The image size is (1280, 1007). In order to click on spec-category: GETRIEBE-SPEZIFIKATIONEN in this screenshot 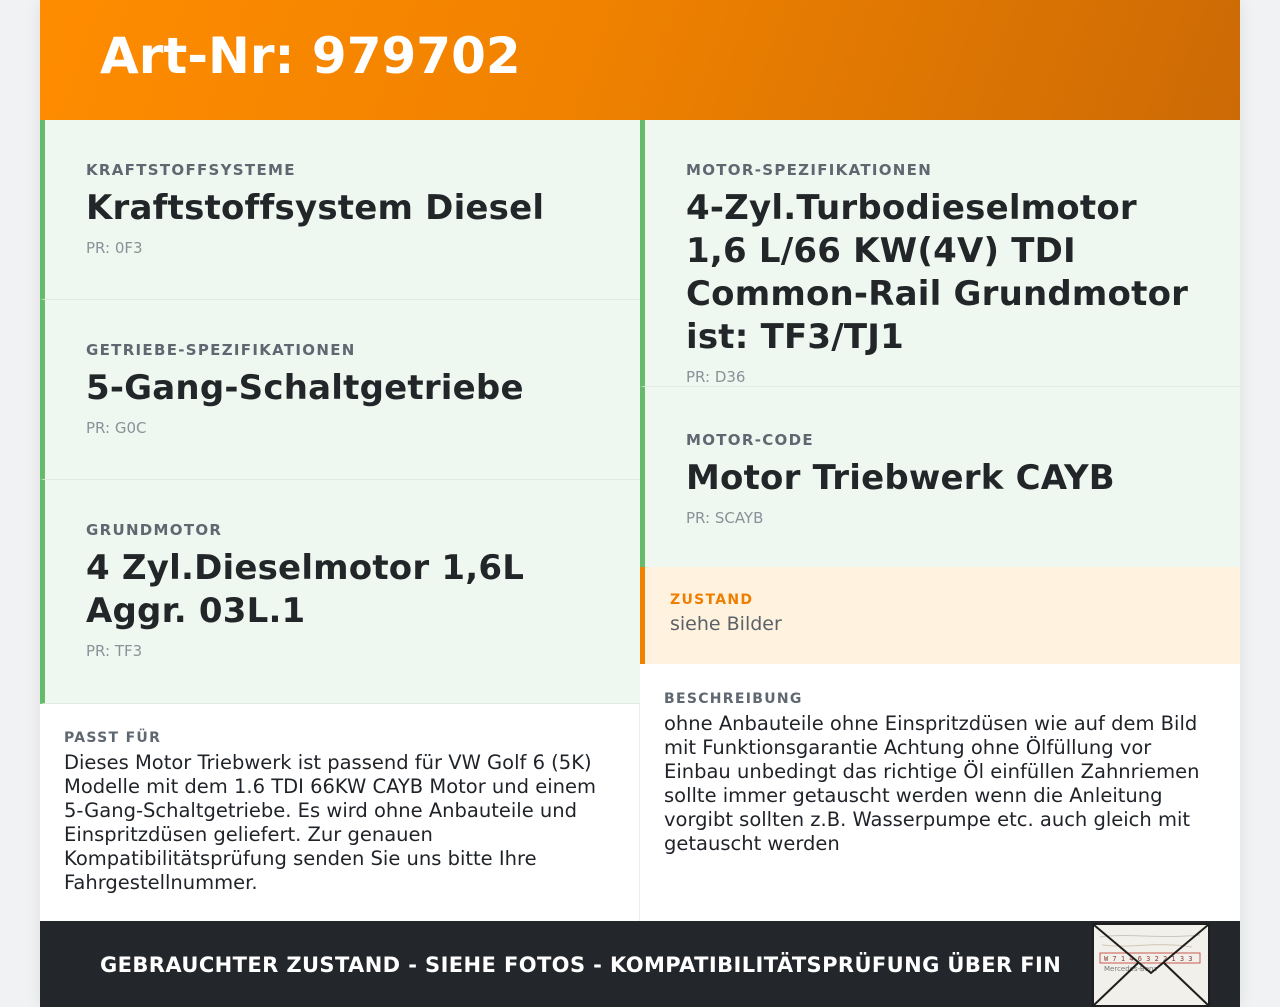, I will do `click(221, 350)`.